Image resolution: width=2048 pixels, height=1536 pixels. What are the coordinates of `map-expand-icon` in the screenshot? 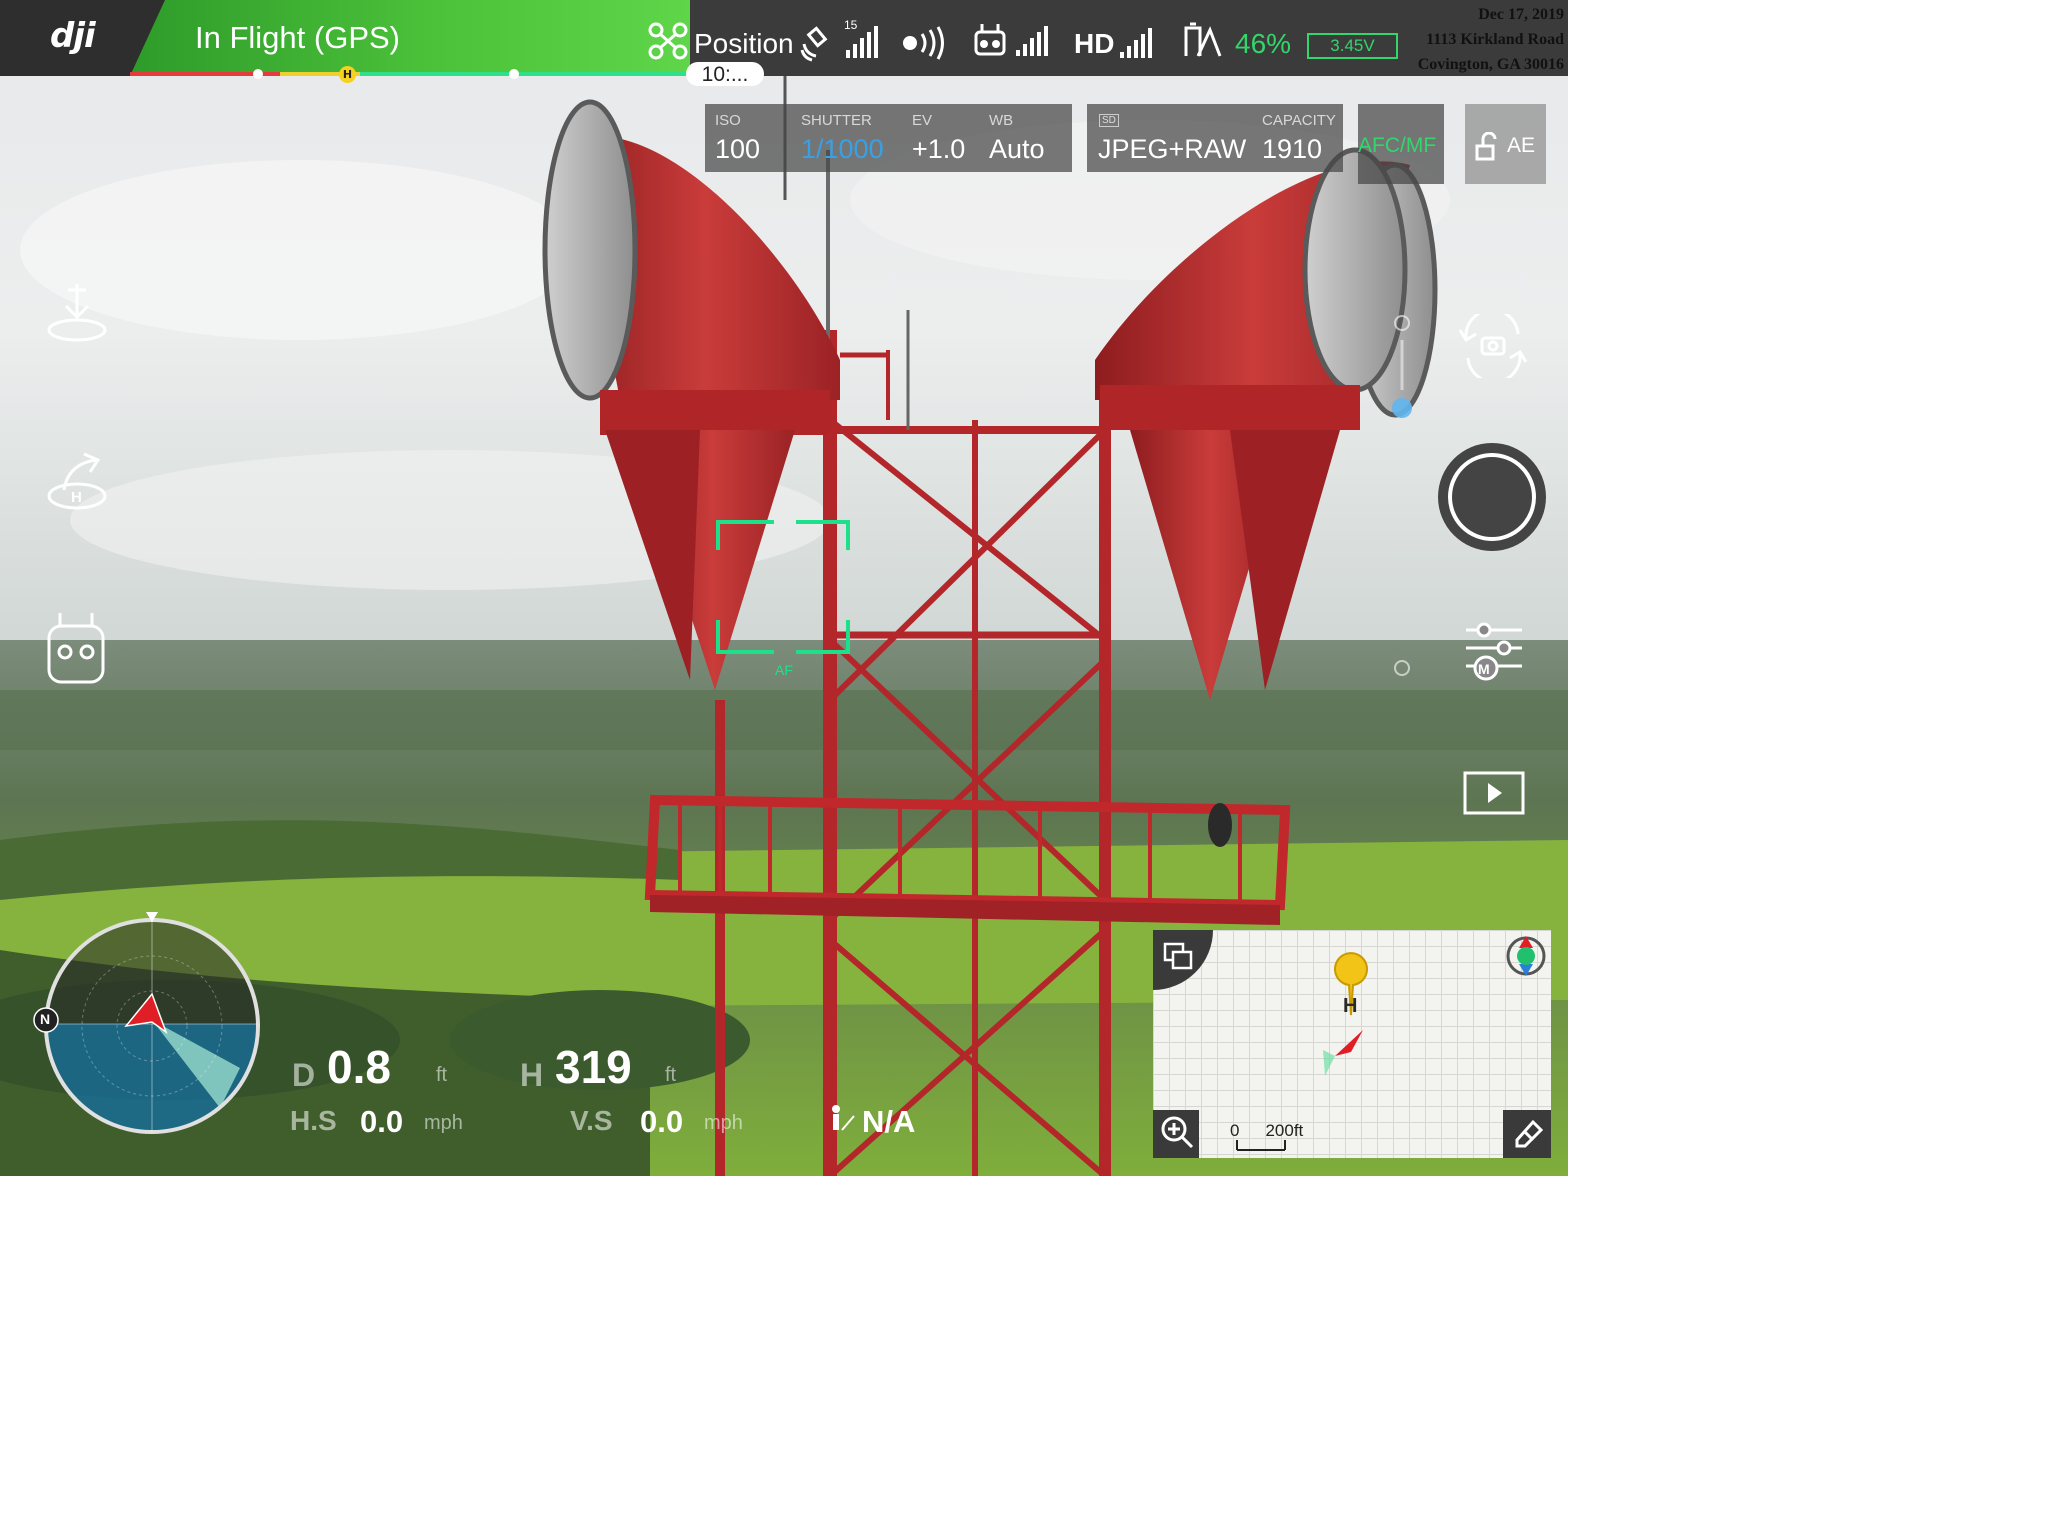 It's located at (1179, 957).